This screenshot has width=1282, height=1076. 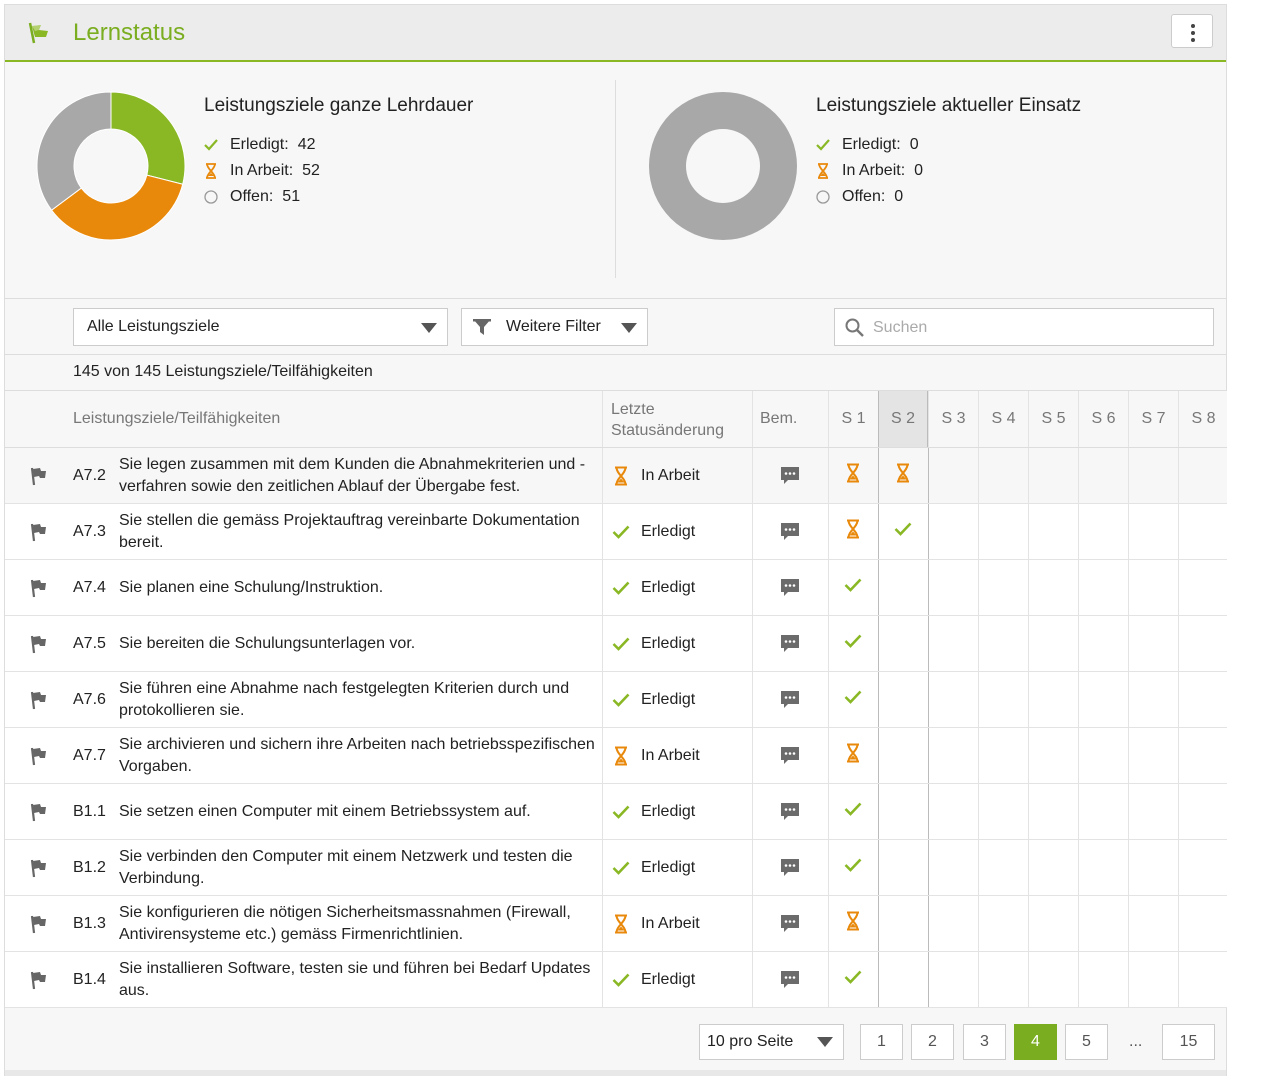 What do you see at coordinates (1192, 31) in the screenshot?
I see `more-menu-button` at bounding box center [1192, 31].